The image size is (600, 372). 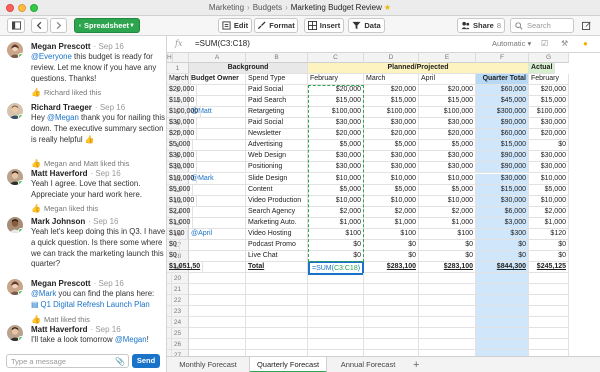 I want to click on amount-cell: $6,000, so click(x=502, y=212).